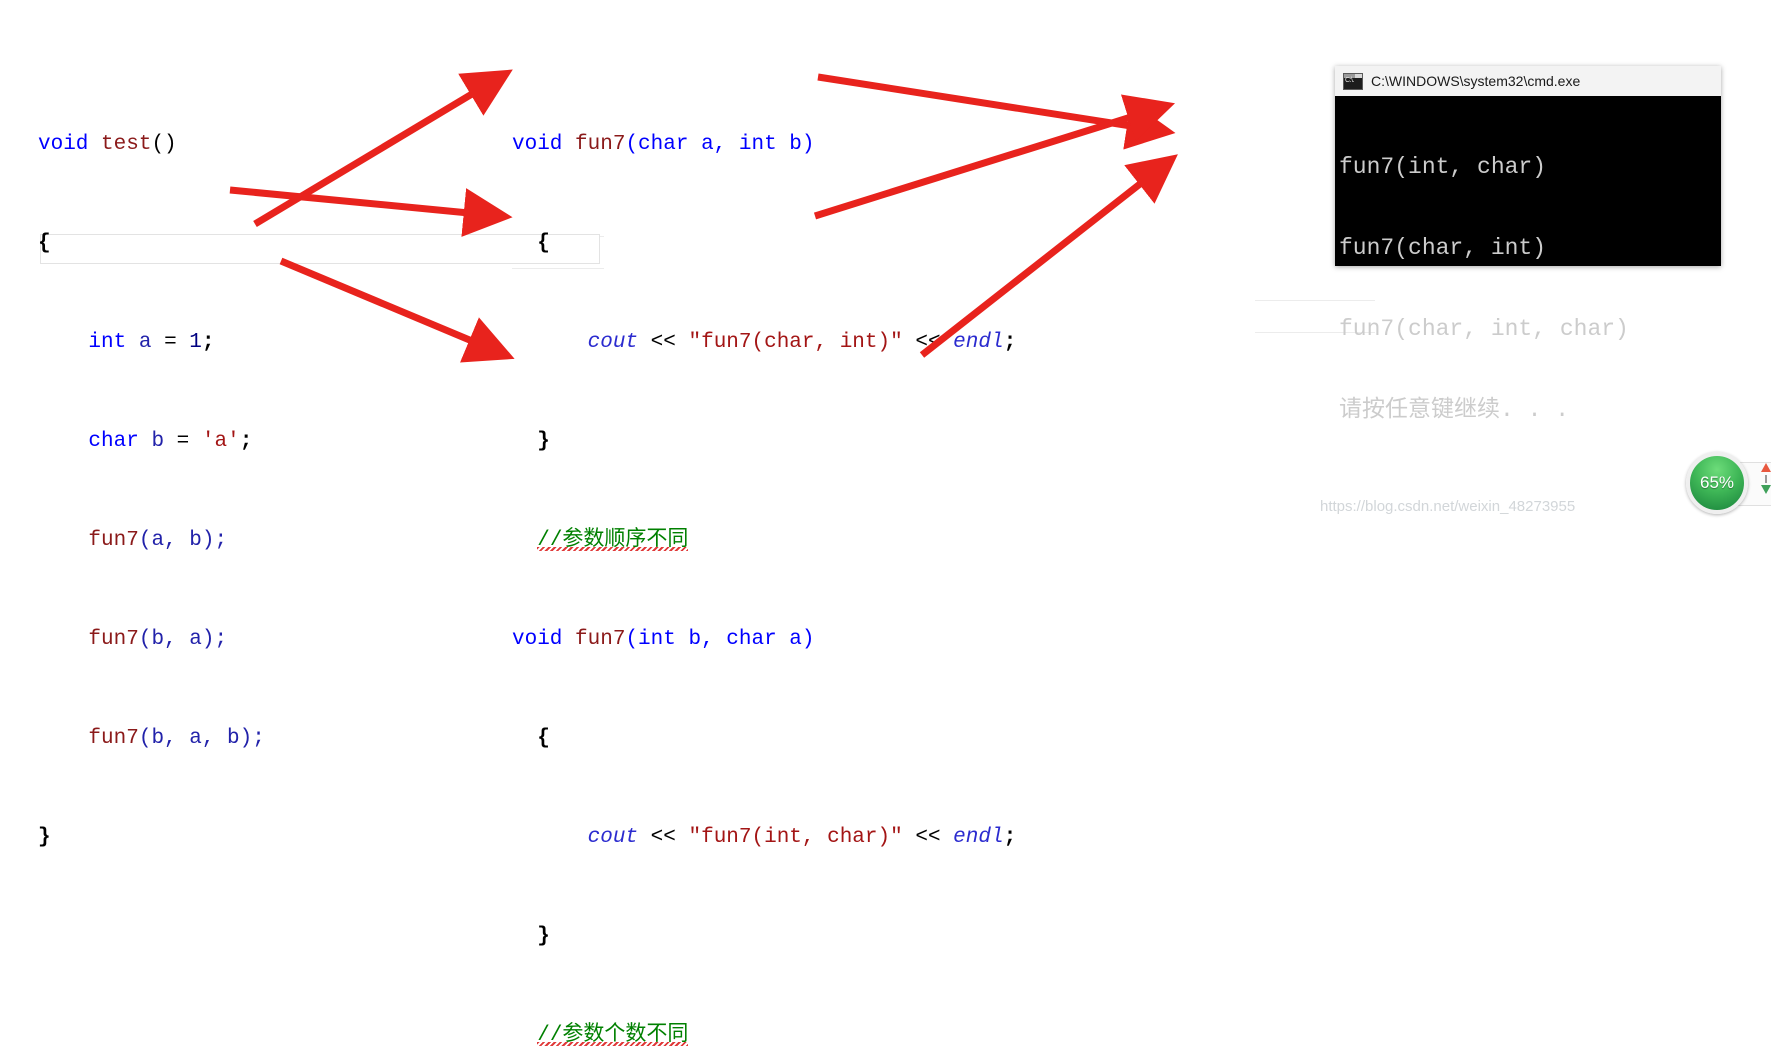 The image size is (1771, 1046). Describe the element at coordinates (1443, 248) in the screenshot. I see `console-line: fun7(char, int)` at that location.